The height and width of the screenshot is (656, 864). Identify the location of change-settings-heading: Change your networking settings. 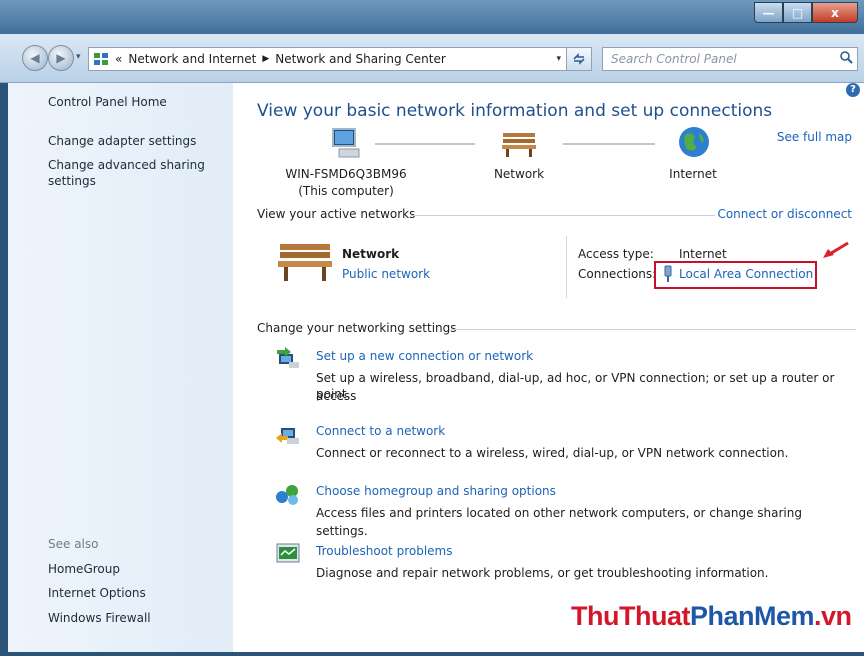
(357, 328).